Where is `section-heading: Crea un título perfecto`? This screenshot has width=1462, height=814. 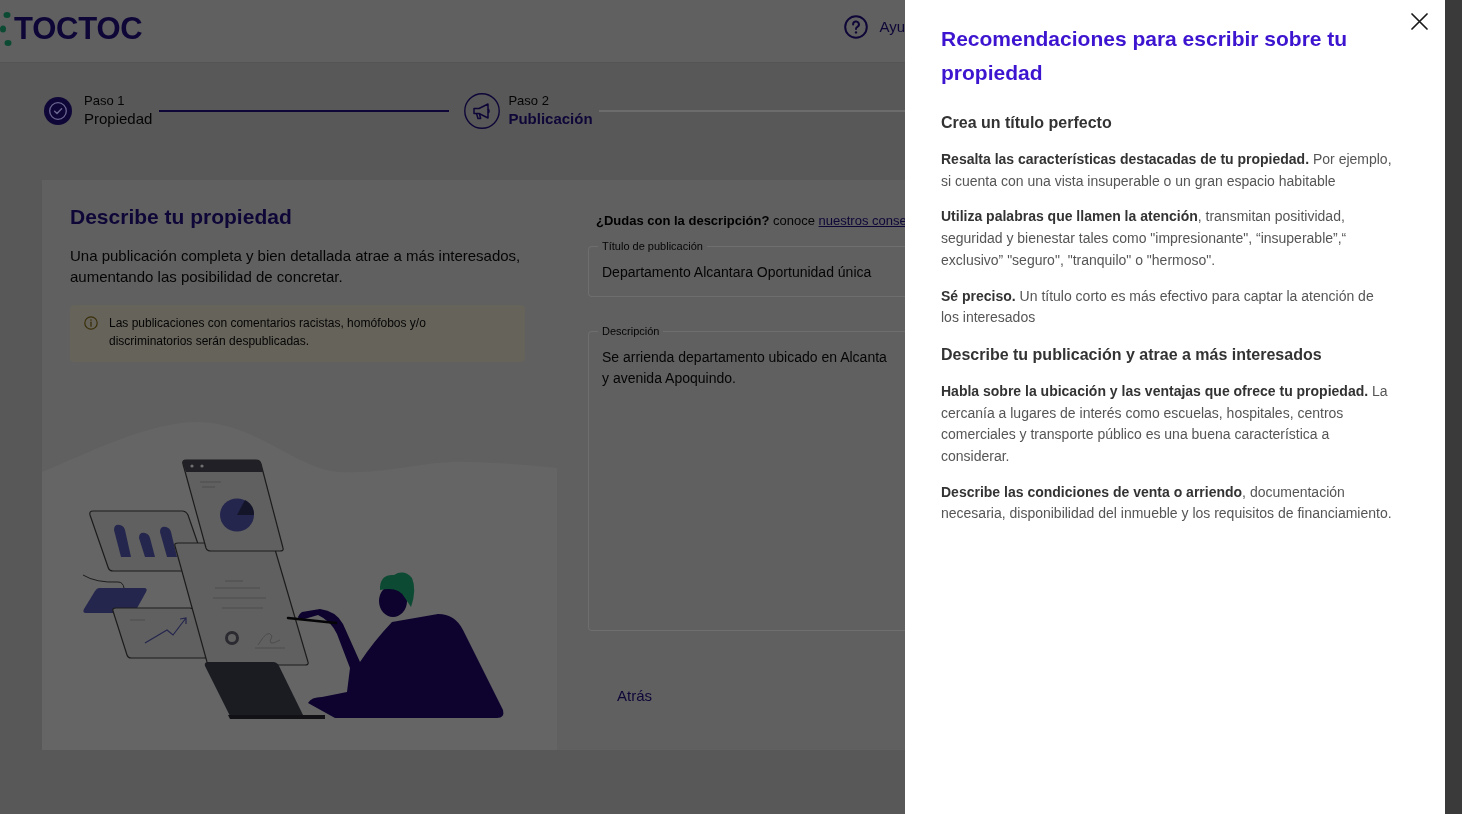 section-heading: Crea un título perfecto is located at coordinates (1027, 123).